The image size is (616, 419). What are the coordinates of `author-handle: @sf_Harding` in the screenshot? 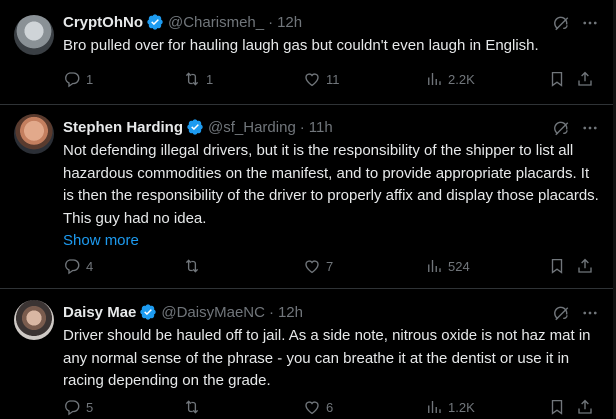 It's located at (252, 127).